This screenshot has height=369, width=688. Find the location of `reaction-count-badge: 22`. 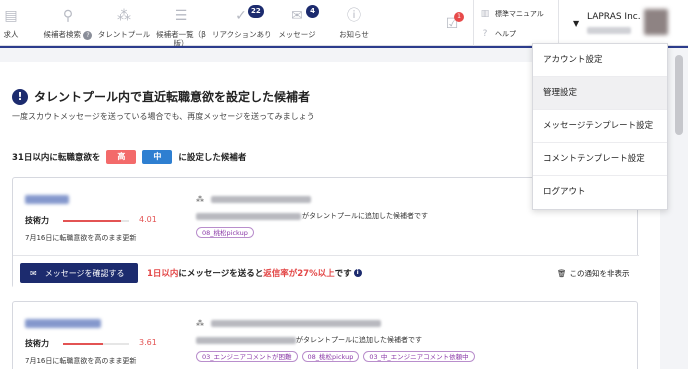

reaction-count-badge: 22 is located at coordinates (256, 11).